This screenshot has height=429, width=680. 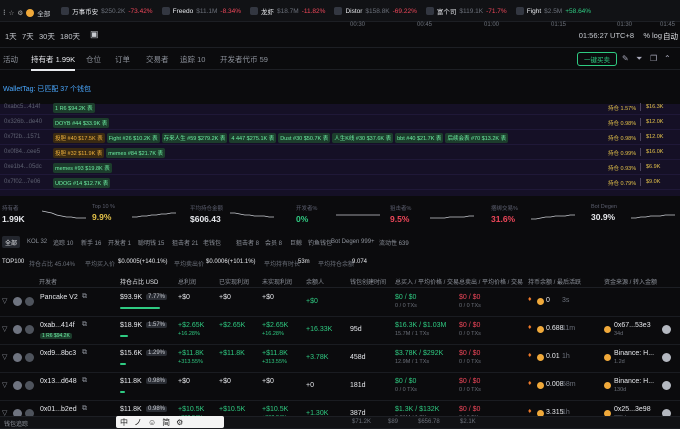 What do you see at coordinates (632, 325) in the screenshot?
I see `funding-source: 0x67...53e3` at bounding box center [632, 325].